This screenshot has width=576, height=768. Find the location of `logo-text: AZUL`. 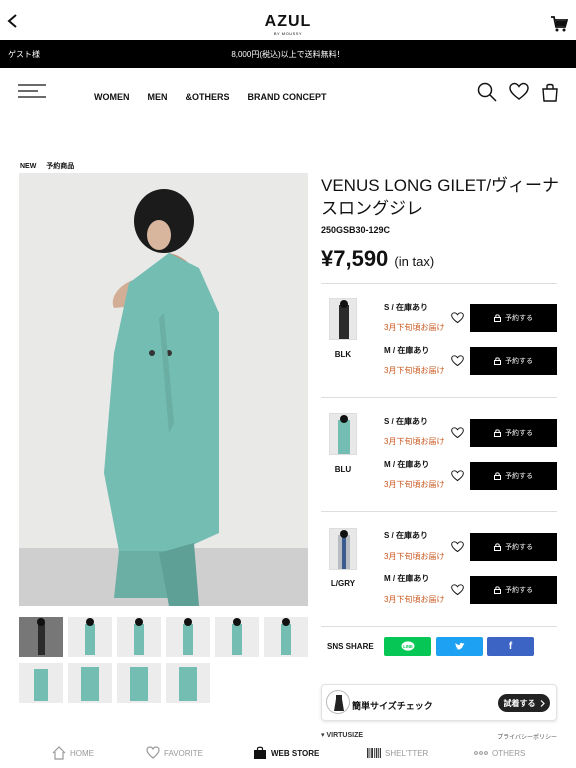

logo-text: AZUL is located at coordinates (288, 21).